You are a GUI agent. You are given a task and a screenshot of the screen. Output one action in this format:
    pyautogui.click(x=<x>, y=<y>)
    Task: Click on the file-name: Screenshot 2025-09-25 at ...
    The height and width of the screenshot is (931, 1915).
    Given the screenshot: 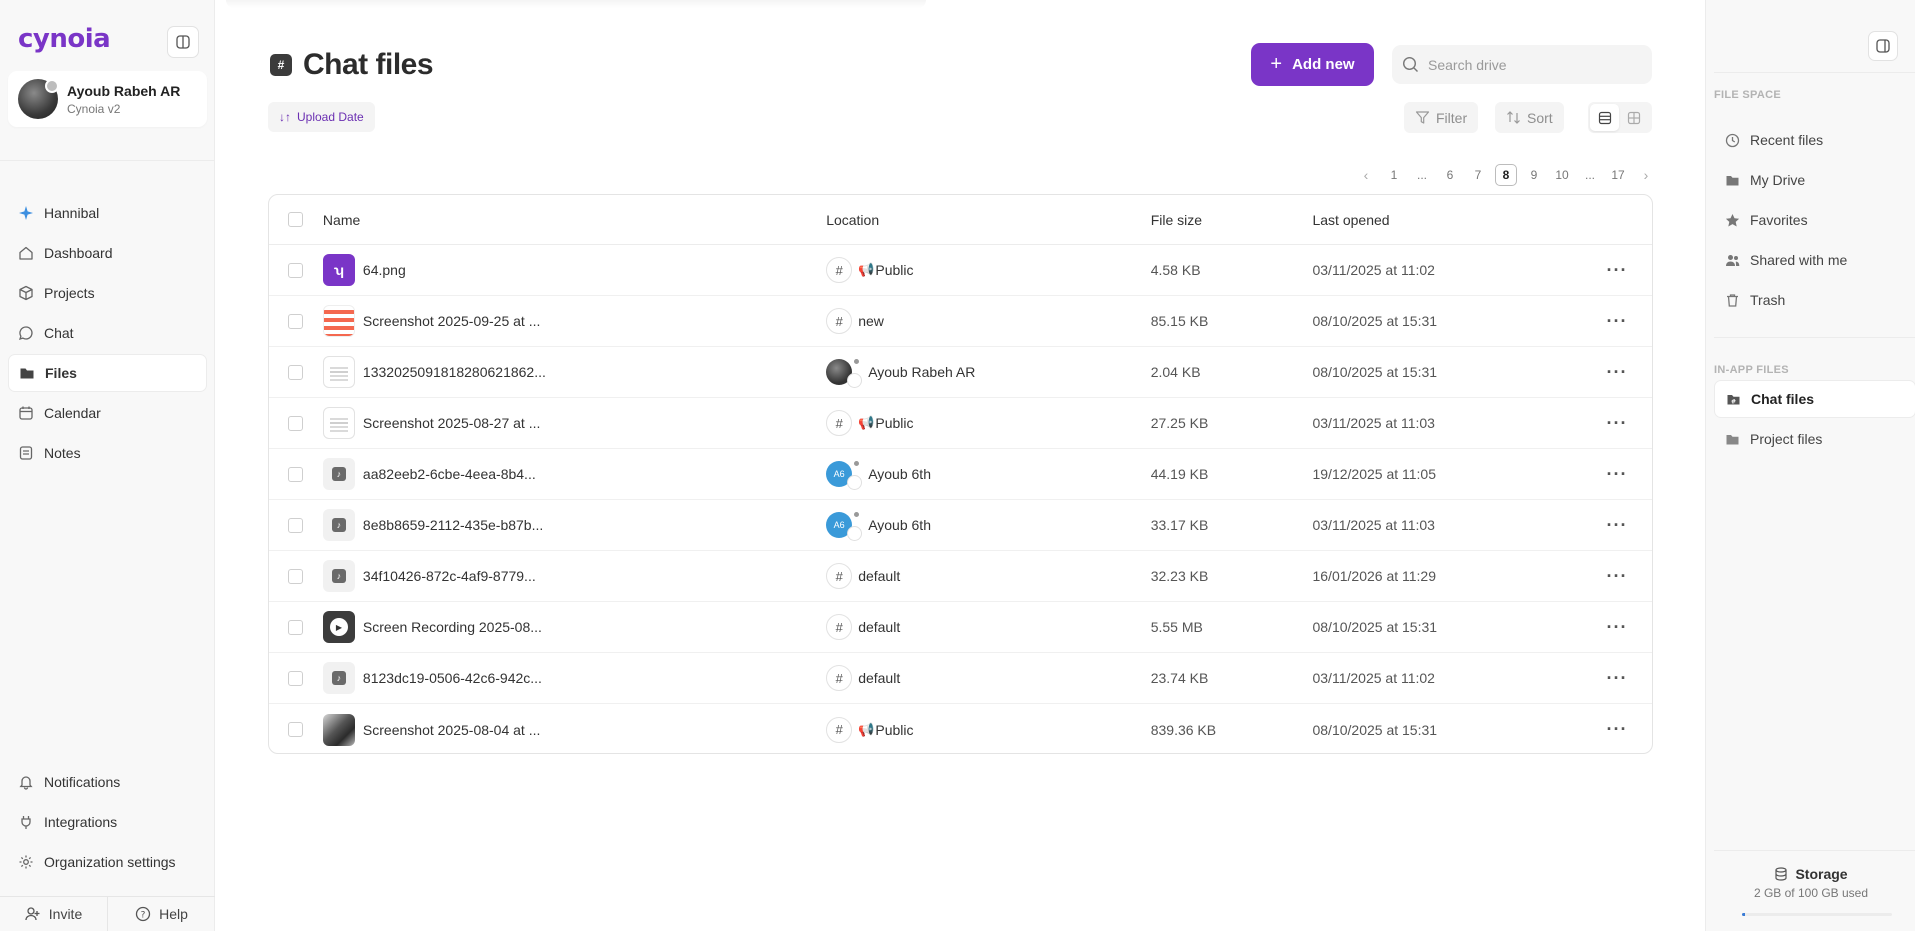 What is the action you would take?
    pyautogui.click(x=451, y=321)
    